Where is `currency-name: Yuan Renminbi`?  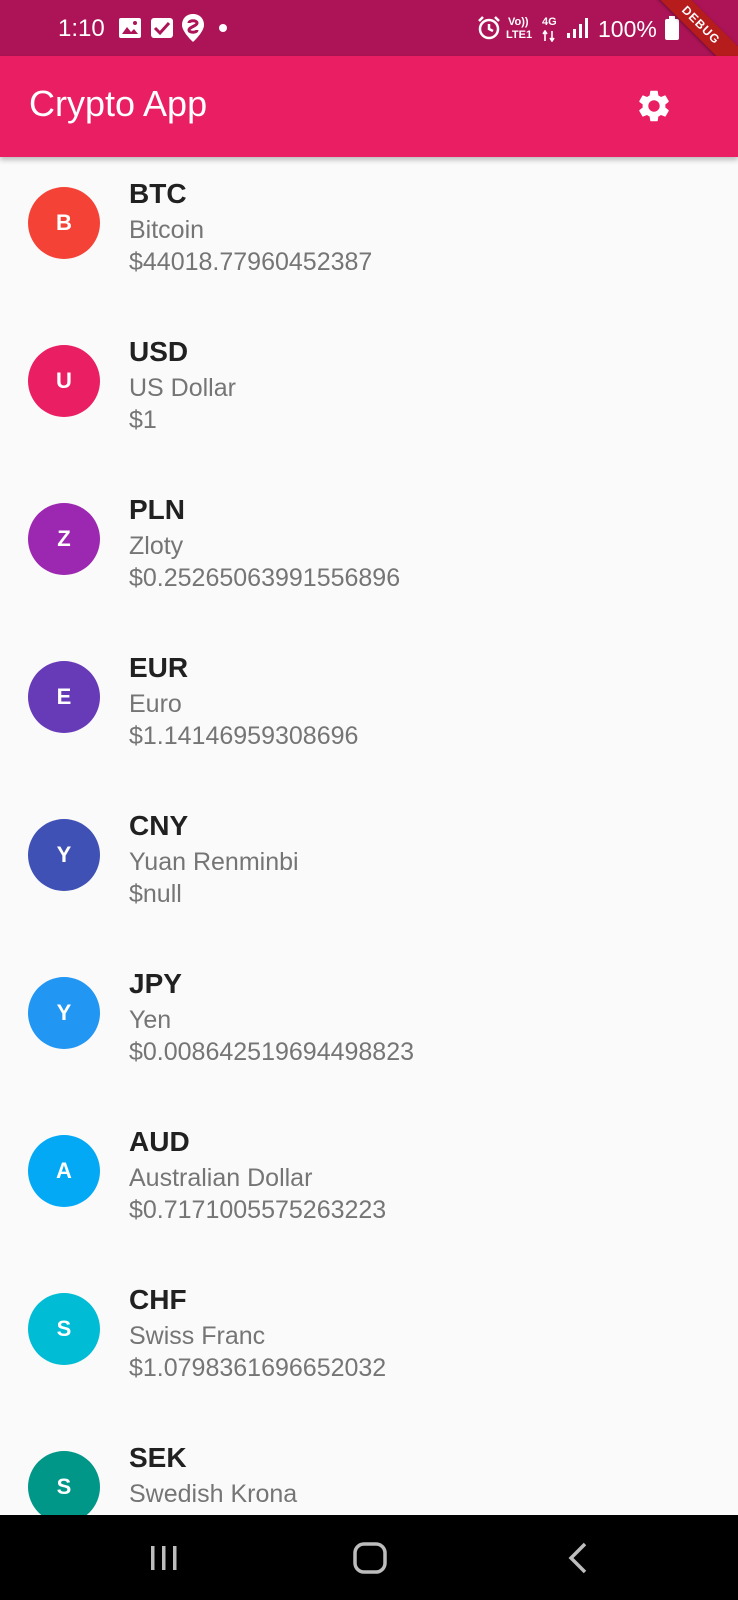 currency-name: Yuan Renminbi is located at coordinates (214, 862).